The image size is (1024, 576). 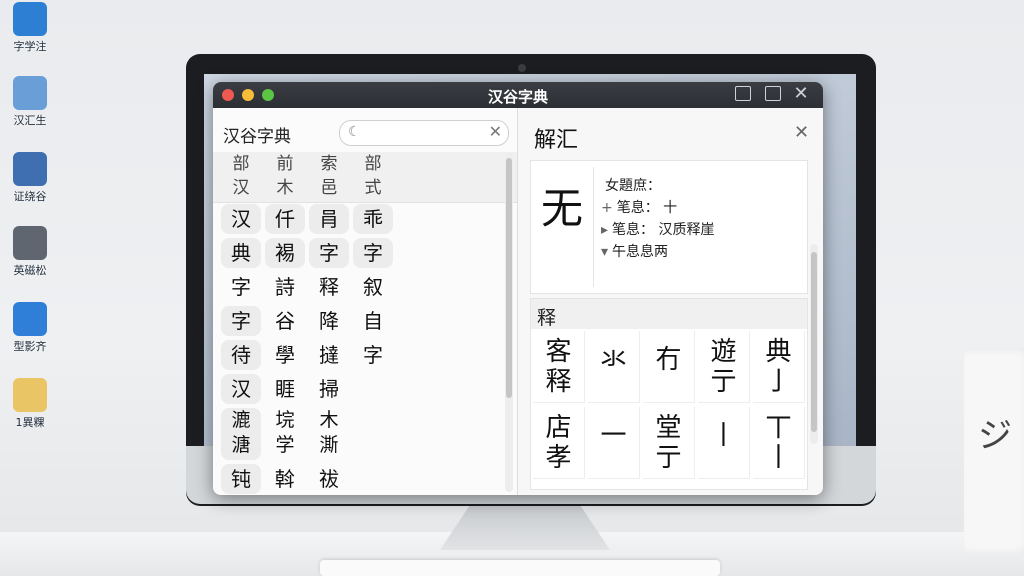 I want to click on character-cell: 钝, so click(x=241, y=479).